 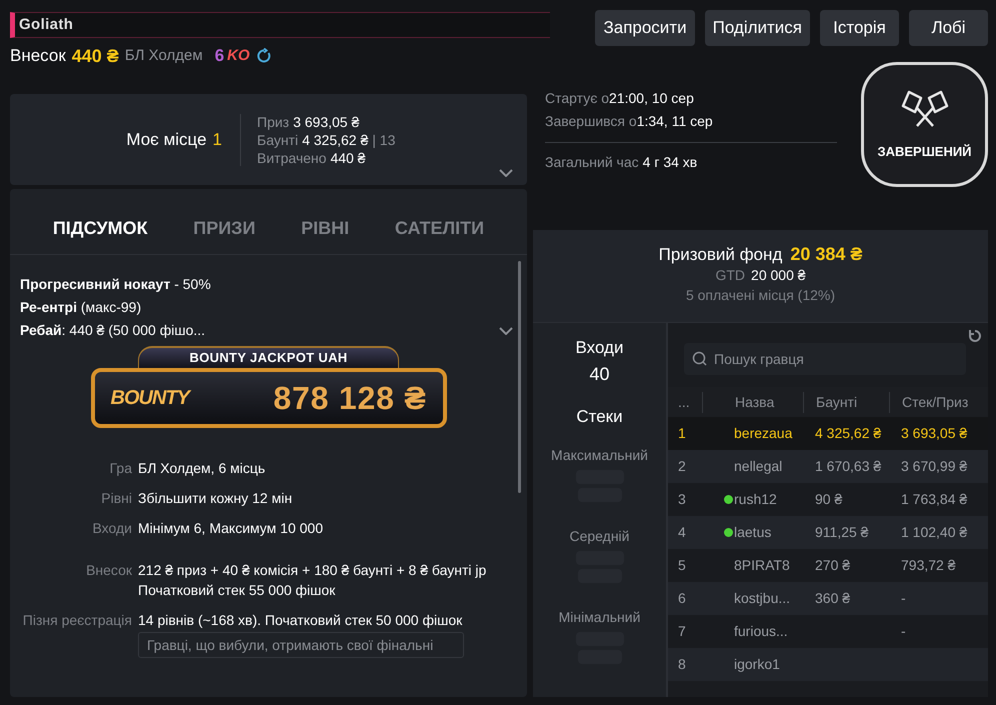 I want to click on knockout-label: KO, so click(x=238, y=56).